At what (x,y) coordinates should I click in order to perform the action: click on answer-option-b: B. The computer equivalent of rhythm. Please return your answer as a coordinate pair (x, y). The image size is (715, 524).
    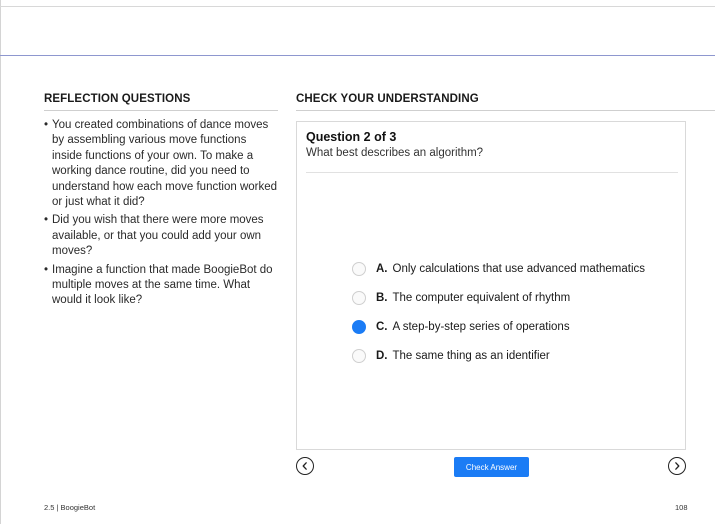
    Looking at the image, I should click on (517, 297).